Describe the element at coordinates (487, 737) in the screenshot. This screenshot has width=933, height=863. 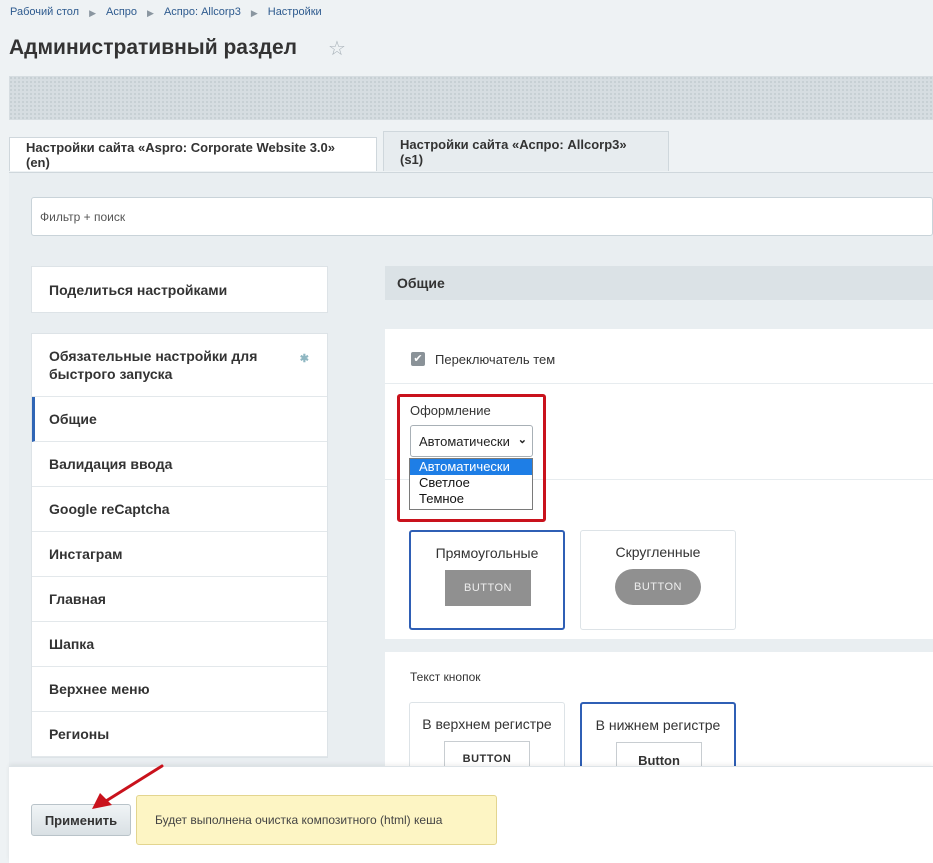
I see `button-text-upper-option: В верхнем регистре BUTTON` at that location.